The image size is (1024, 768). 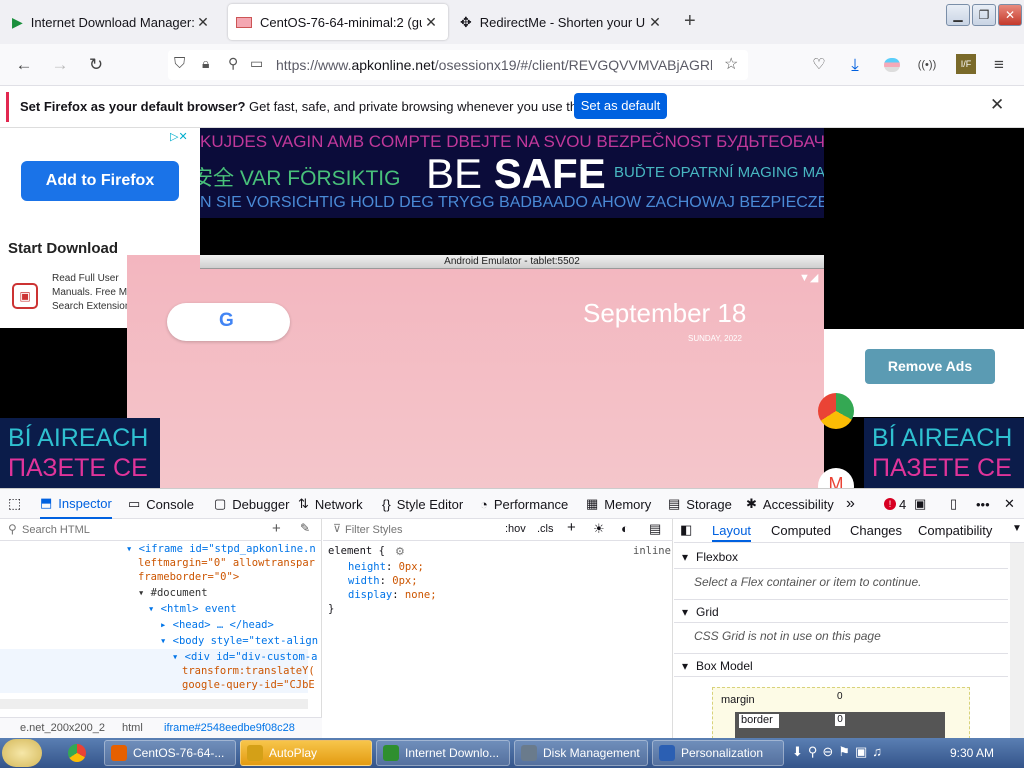 I want to click on bookmark-star-icon: ☆, so click(x=731, y=64).